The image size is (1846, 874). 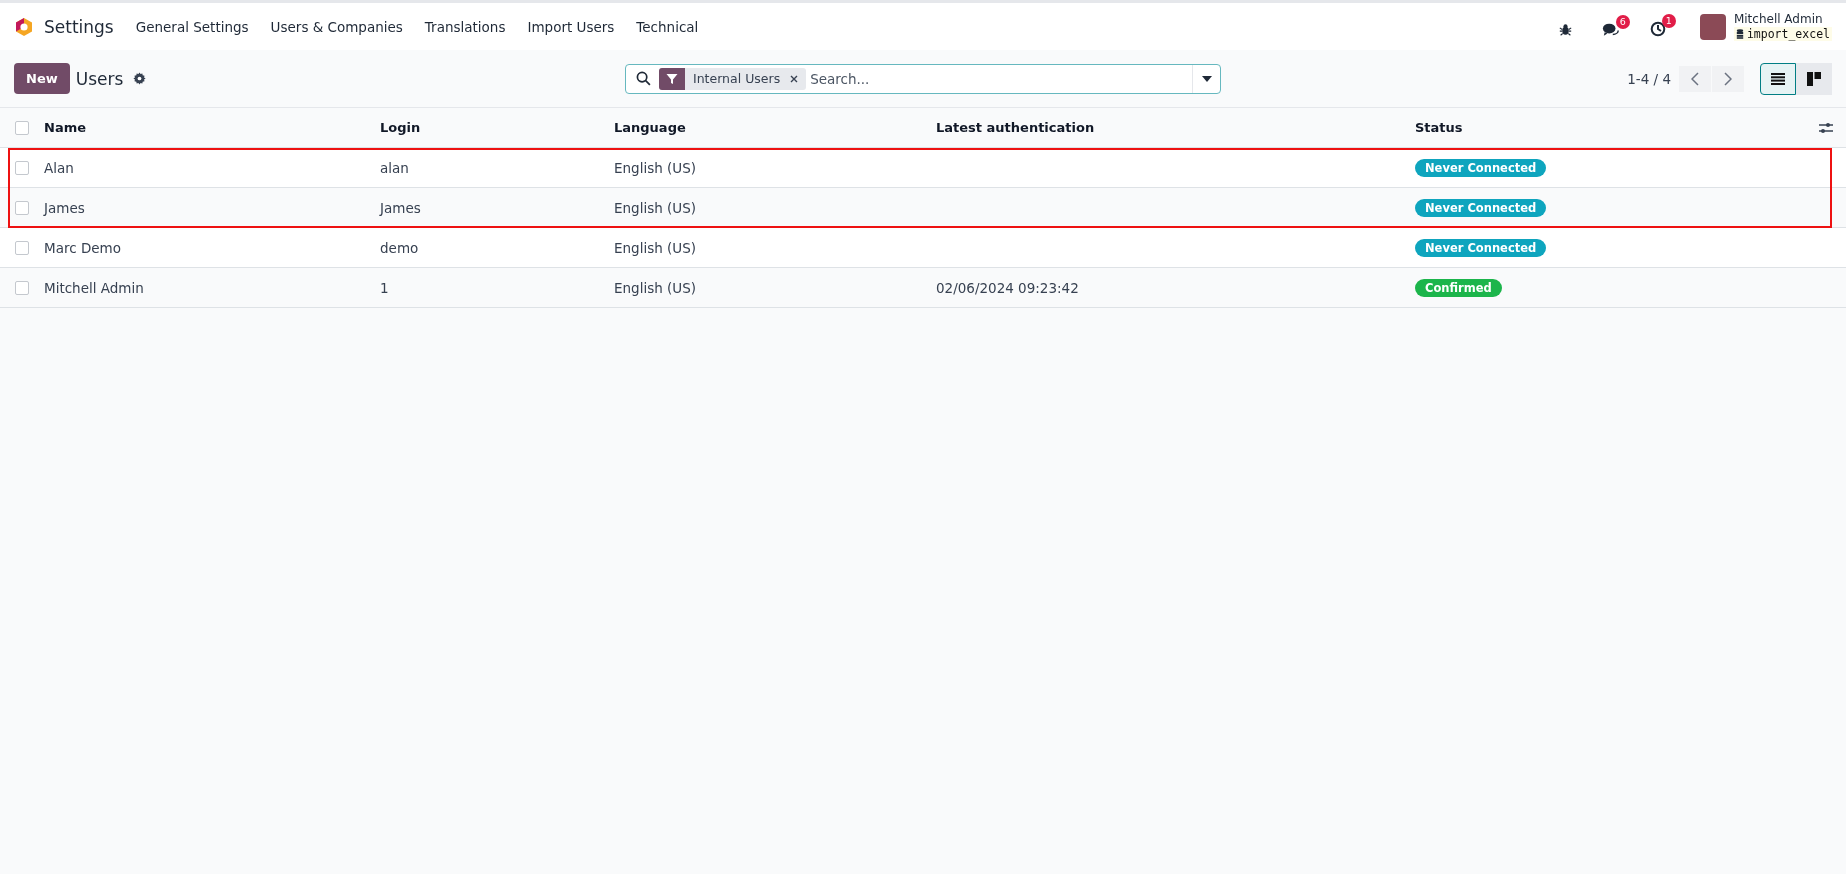 I want to click on chat-bubbles-icon, so click(x=1610, y=29).